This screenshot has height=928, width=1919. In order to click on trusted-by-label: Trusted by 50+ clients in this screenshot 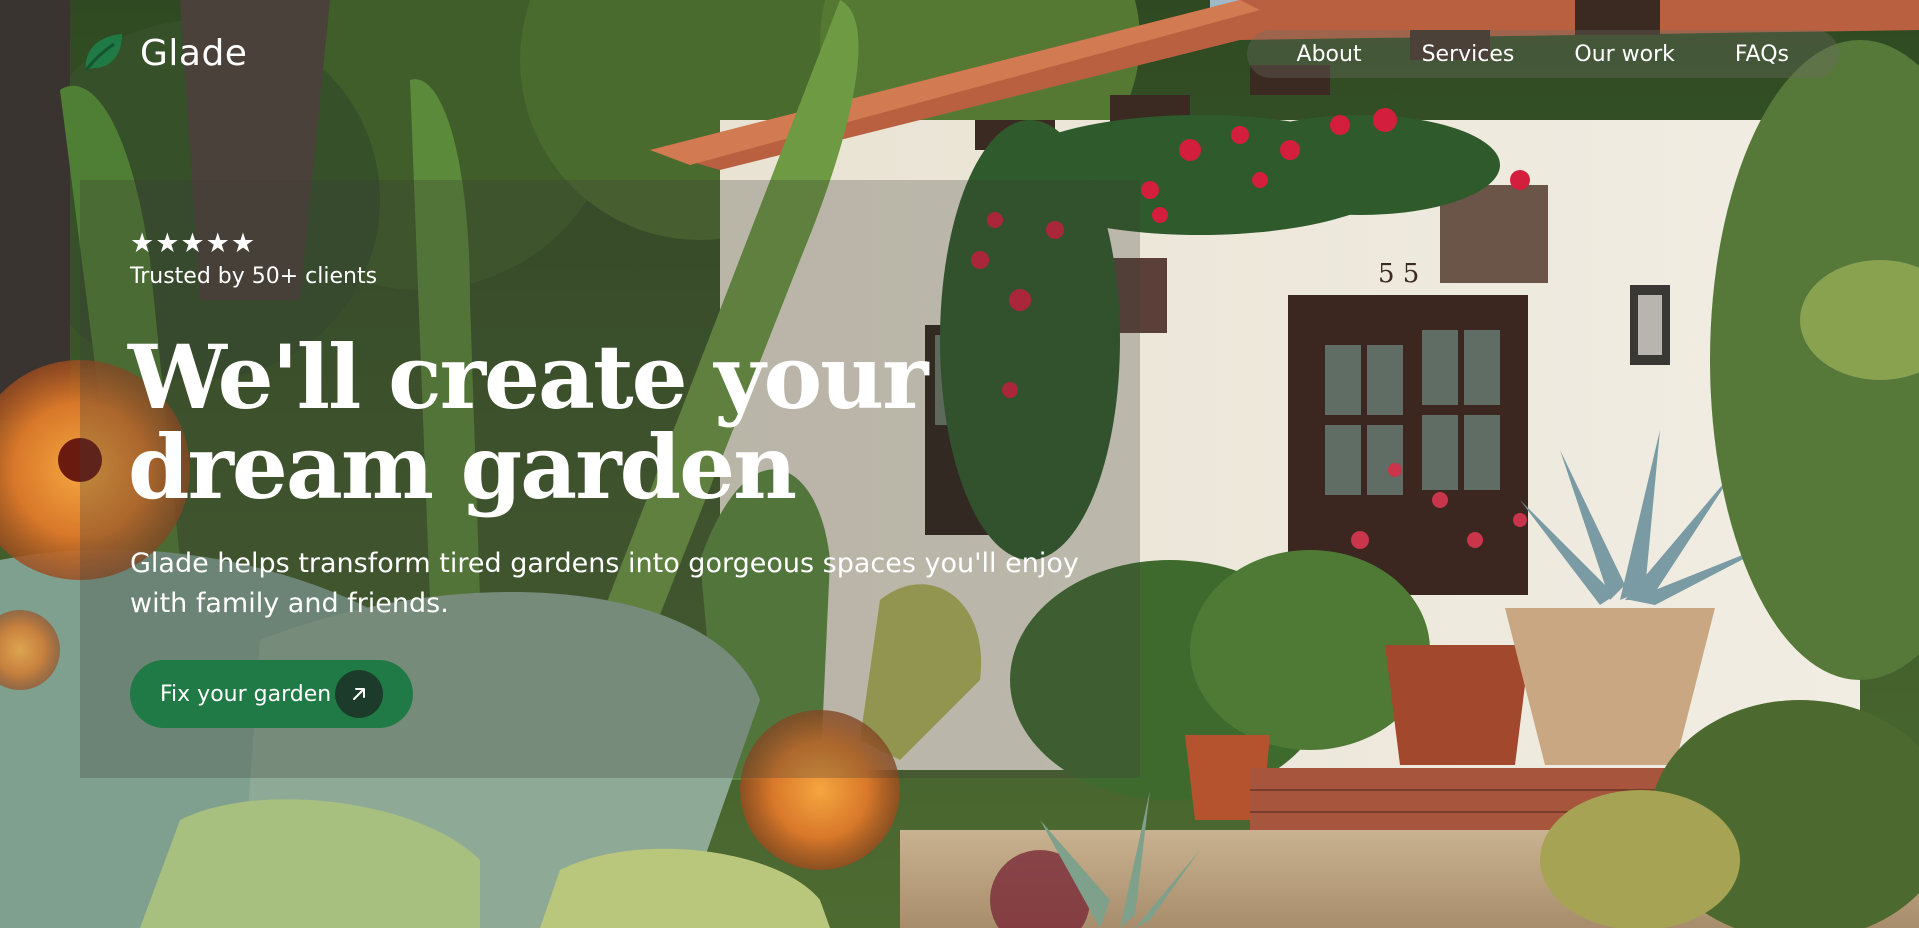, I will do `click(254, 276)`.